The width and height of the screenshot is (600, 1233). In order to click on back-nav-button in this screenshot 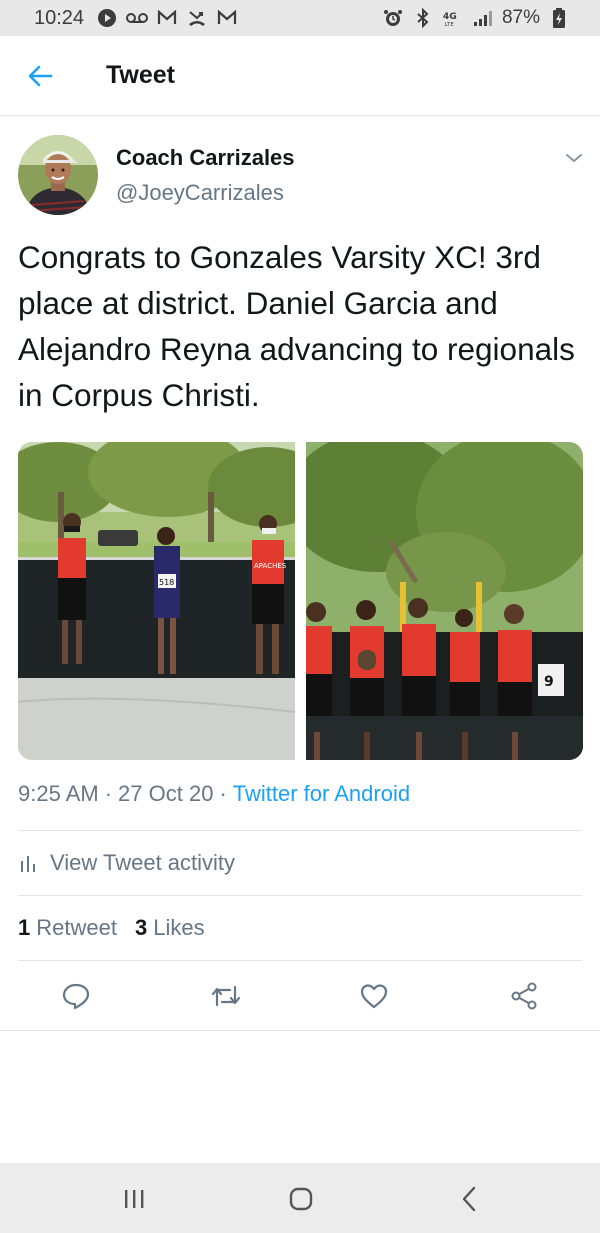, I will do `click(470, 1199)`.